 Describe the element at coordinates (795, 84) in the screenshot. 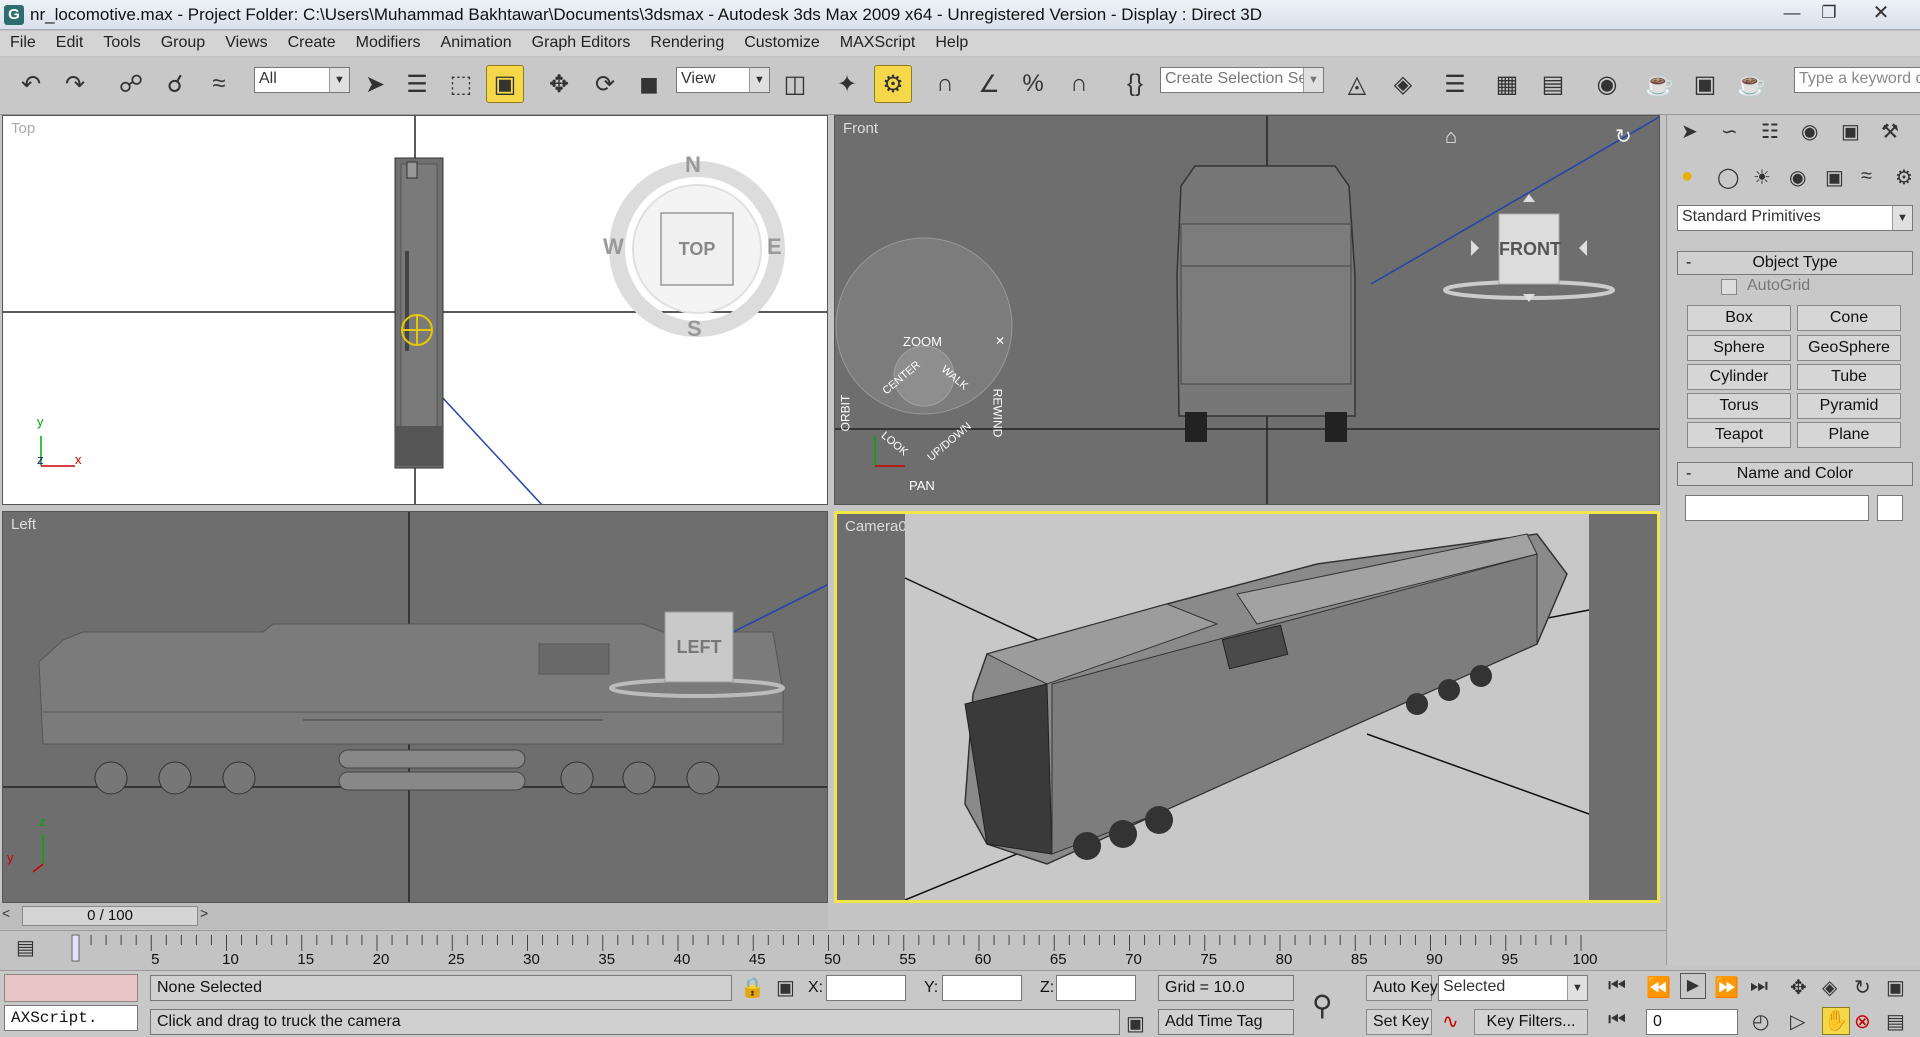

I see `pivot-center-icon: ◫` at that location.